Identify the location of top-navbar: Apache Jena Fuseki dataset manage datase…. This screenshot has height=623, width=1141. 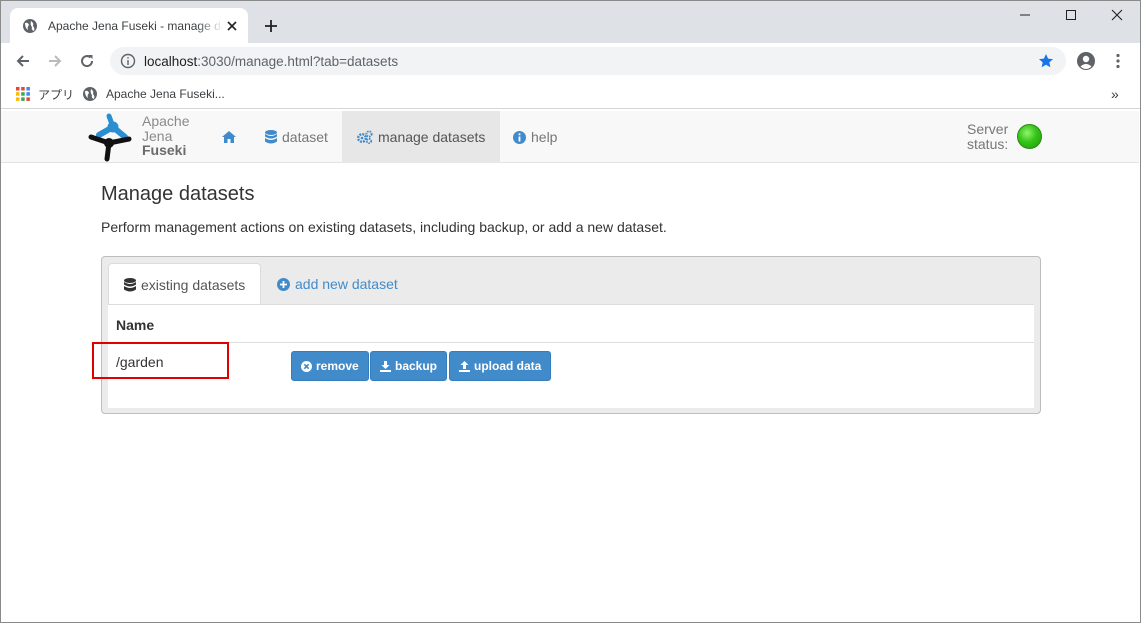
(570, 137).